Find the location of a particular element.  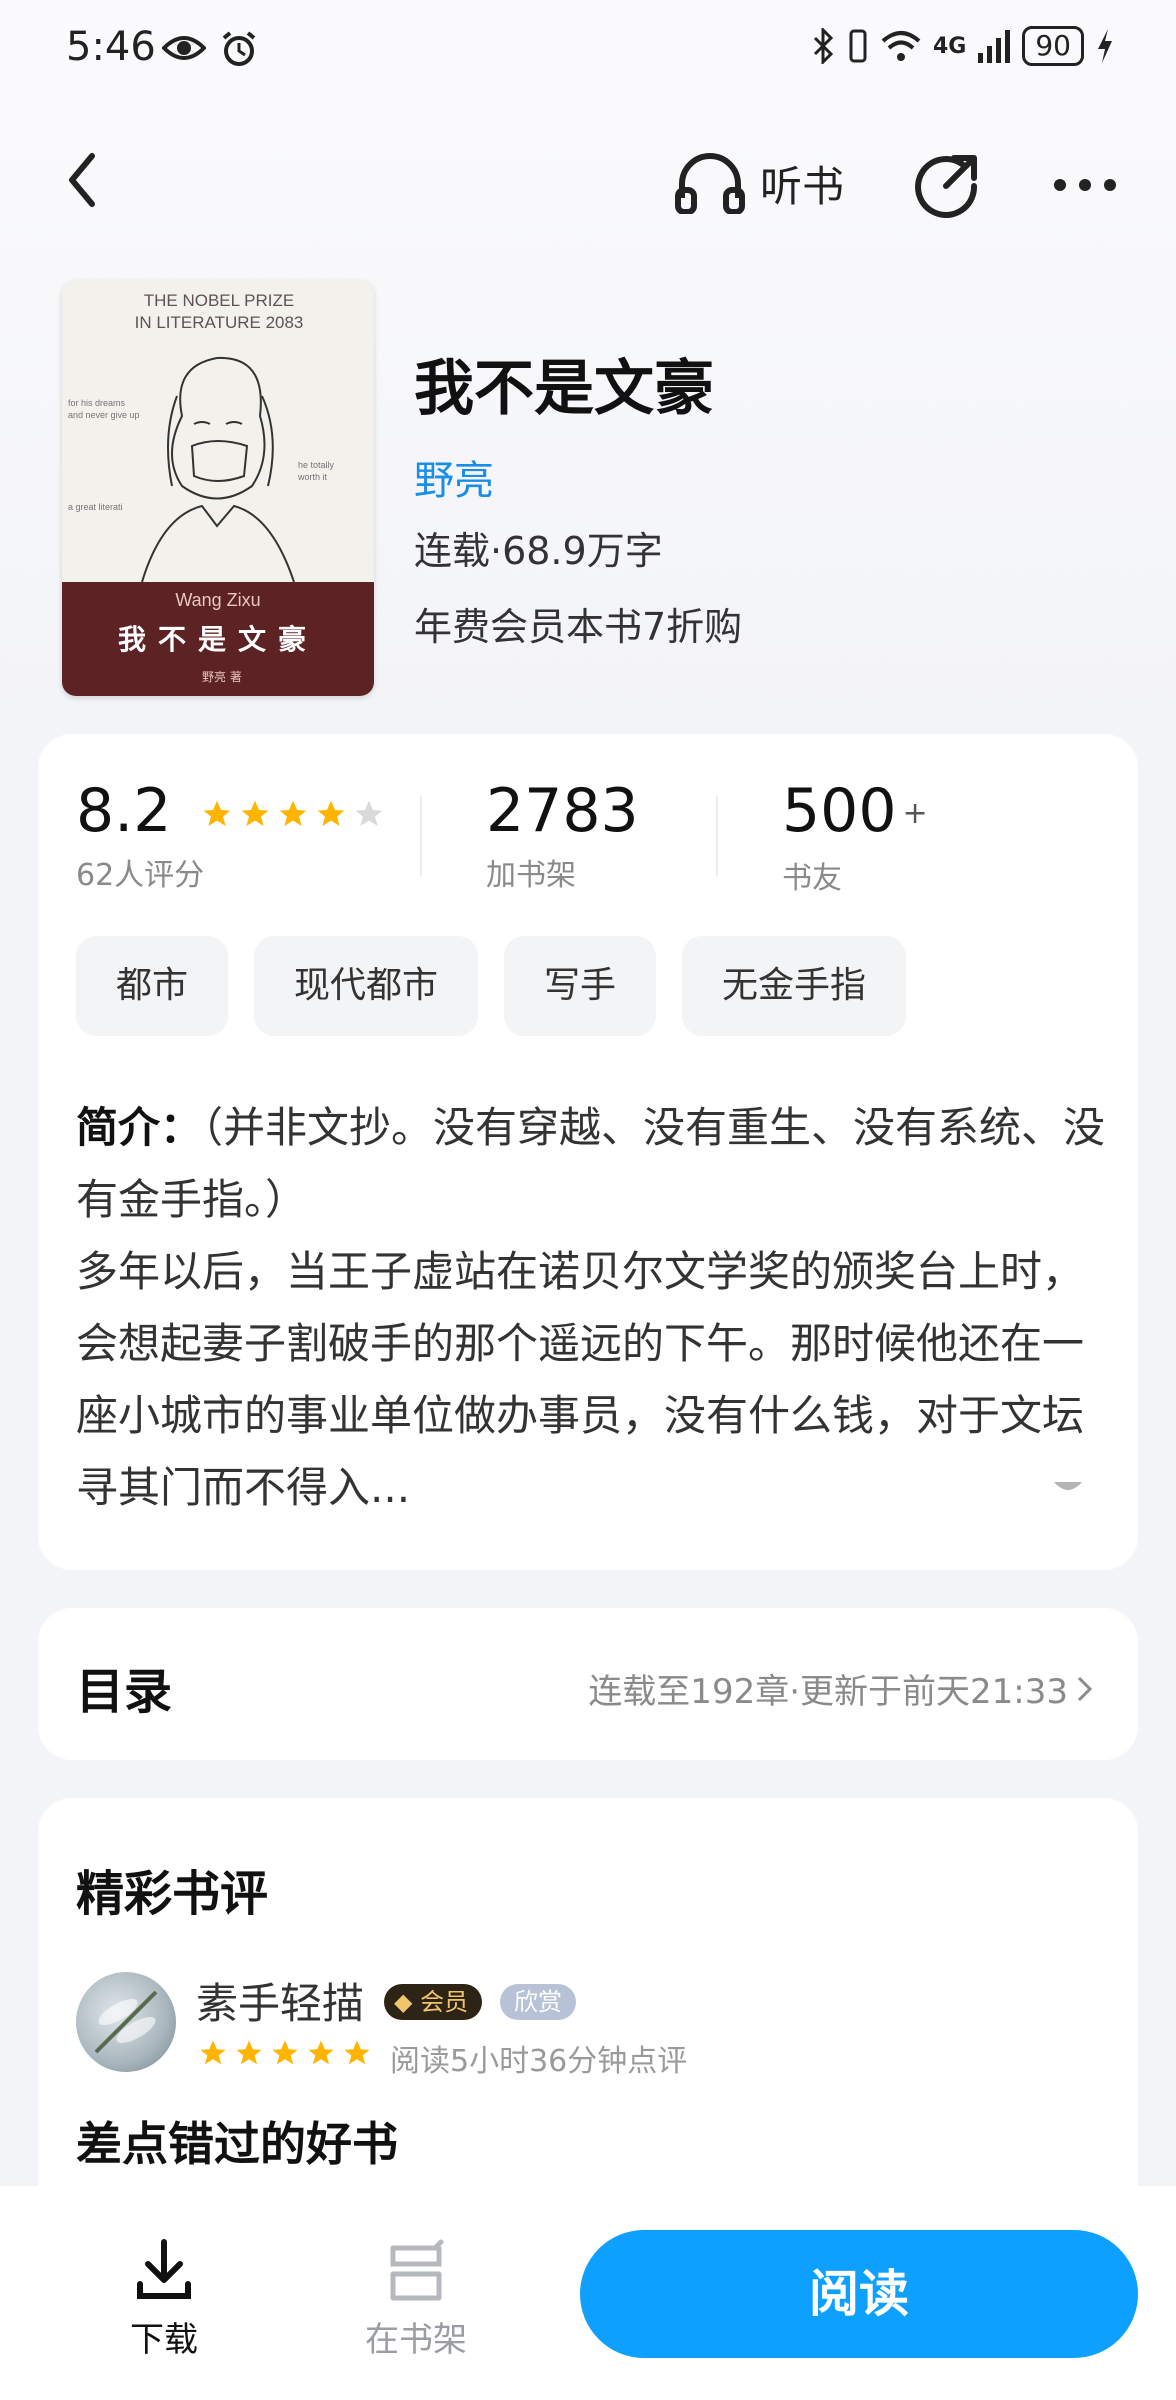

cover-prize-line1: THE NOBEL PRIZE is located at coordinates (219, 300).